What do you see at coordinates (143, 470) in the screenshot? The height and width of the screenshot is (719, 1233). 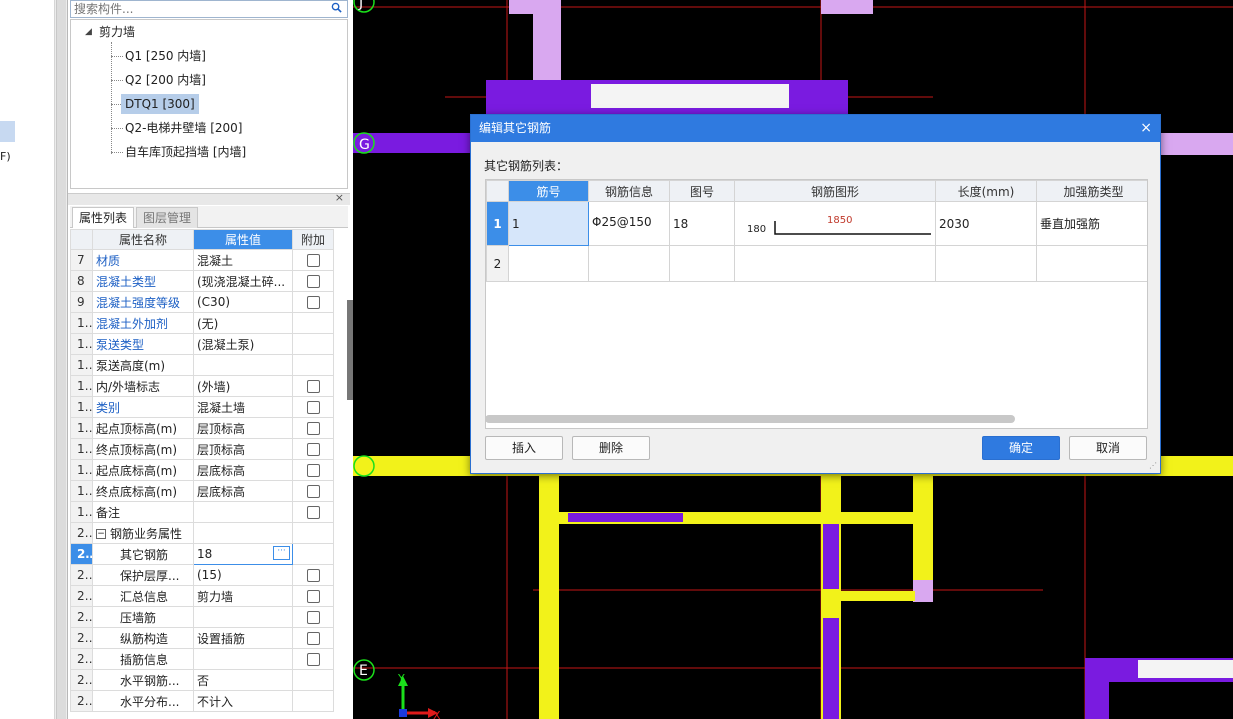 I see `property-name: 起点底标高(m)` at bounding box center [143, 470].